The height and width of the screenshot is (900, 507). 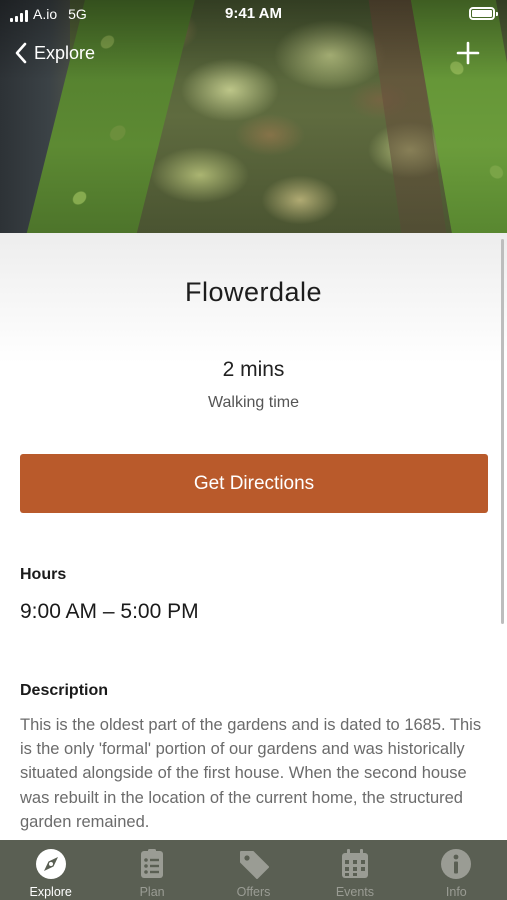 I want to click on chevron-left-icon, so click(x=21, y=53).